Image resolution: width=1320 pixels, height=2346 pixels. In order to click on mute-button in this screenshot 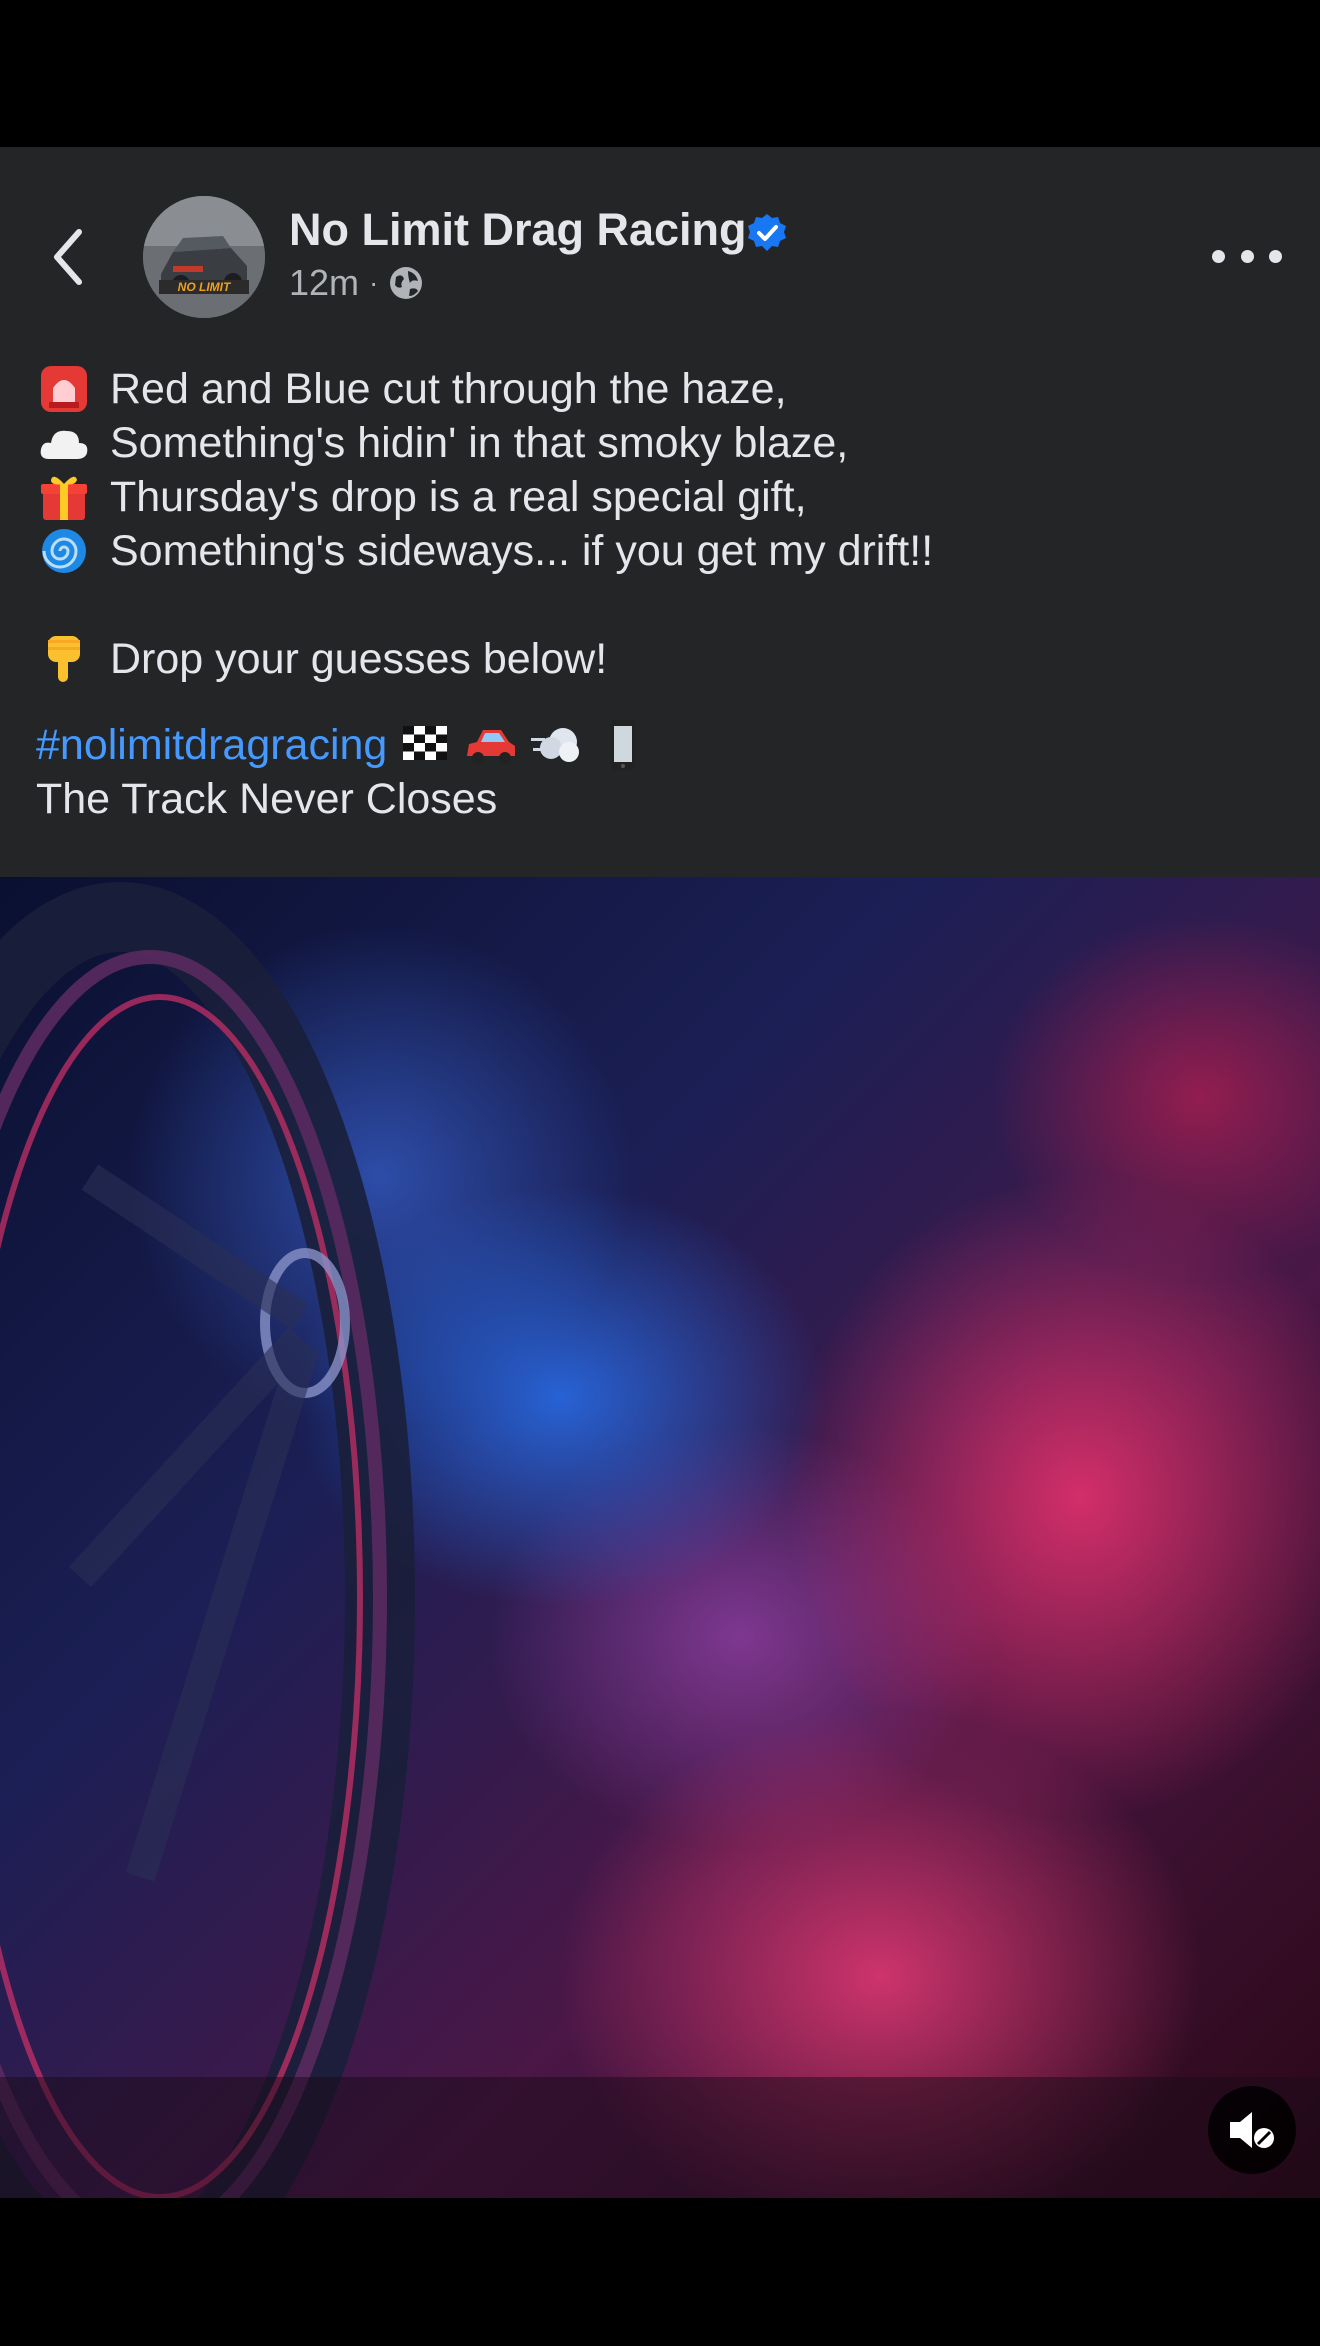, I will do `click(1252, 2130)`.